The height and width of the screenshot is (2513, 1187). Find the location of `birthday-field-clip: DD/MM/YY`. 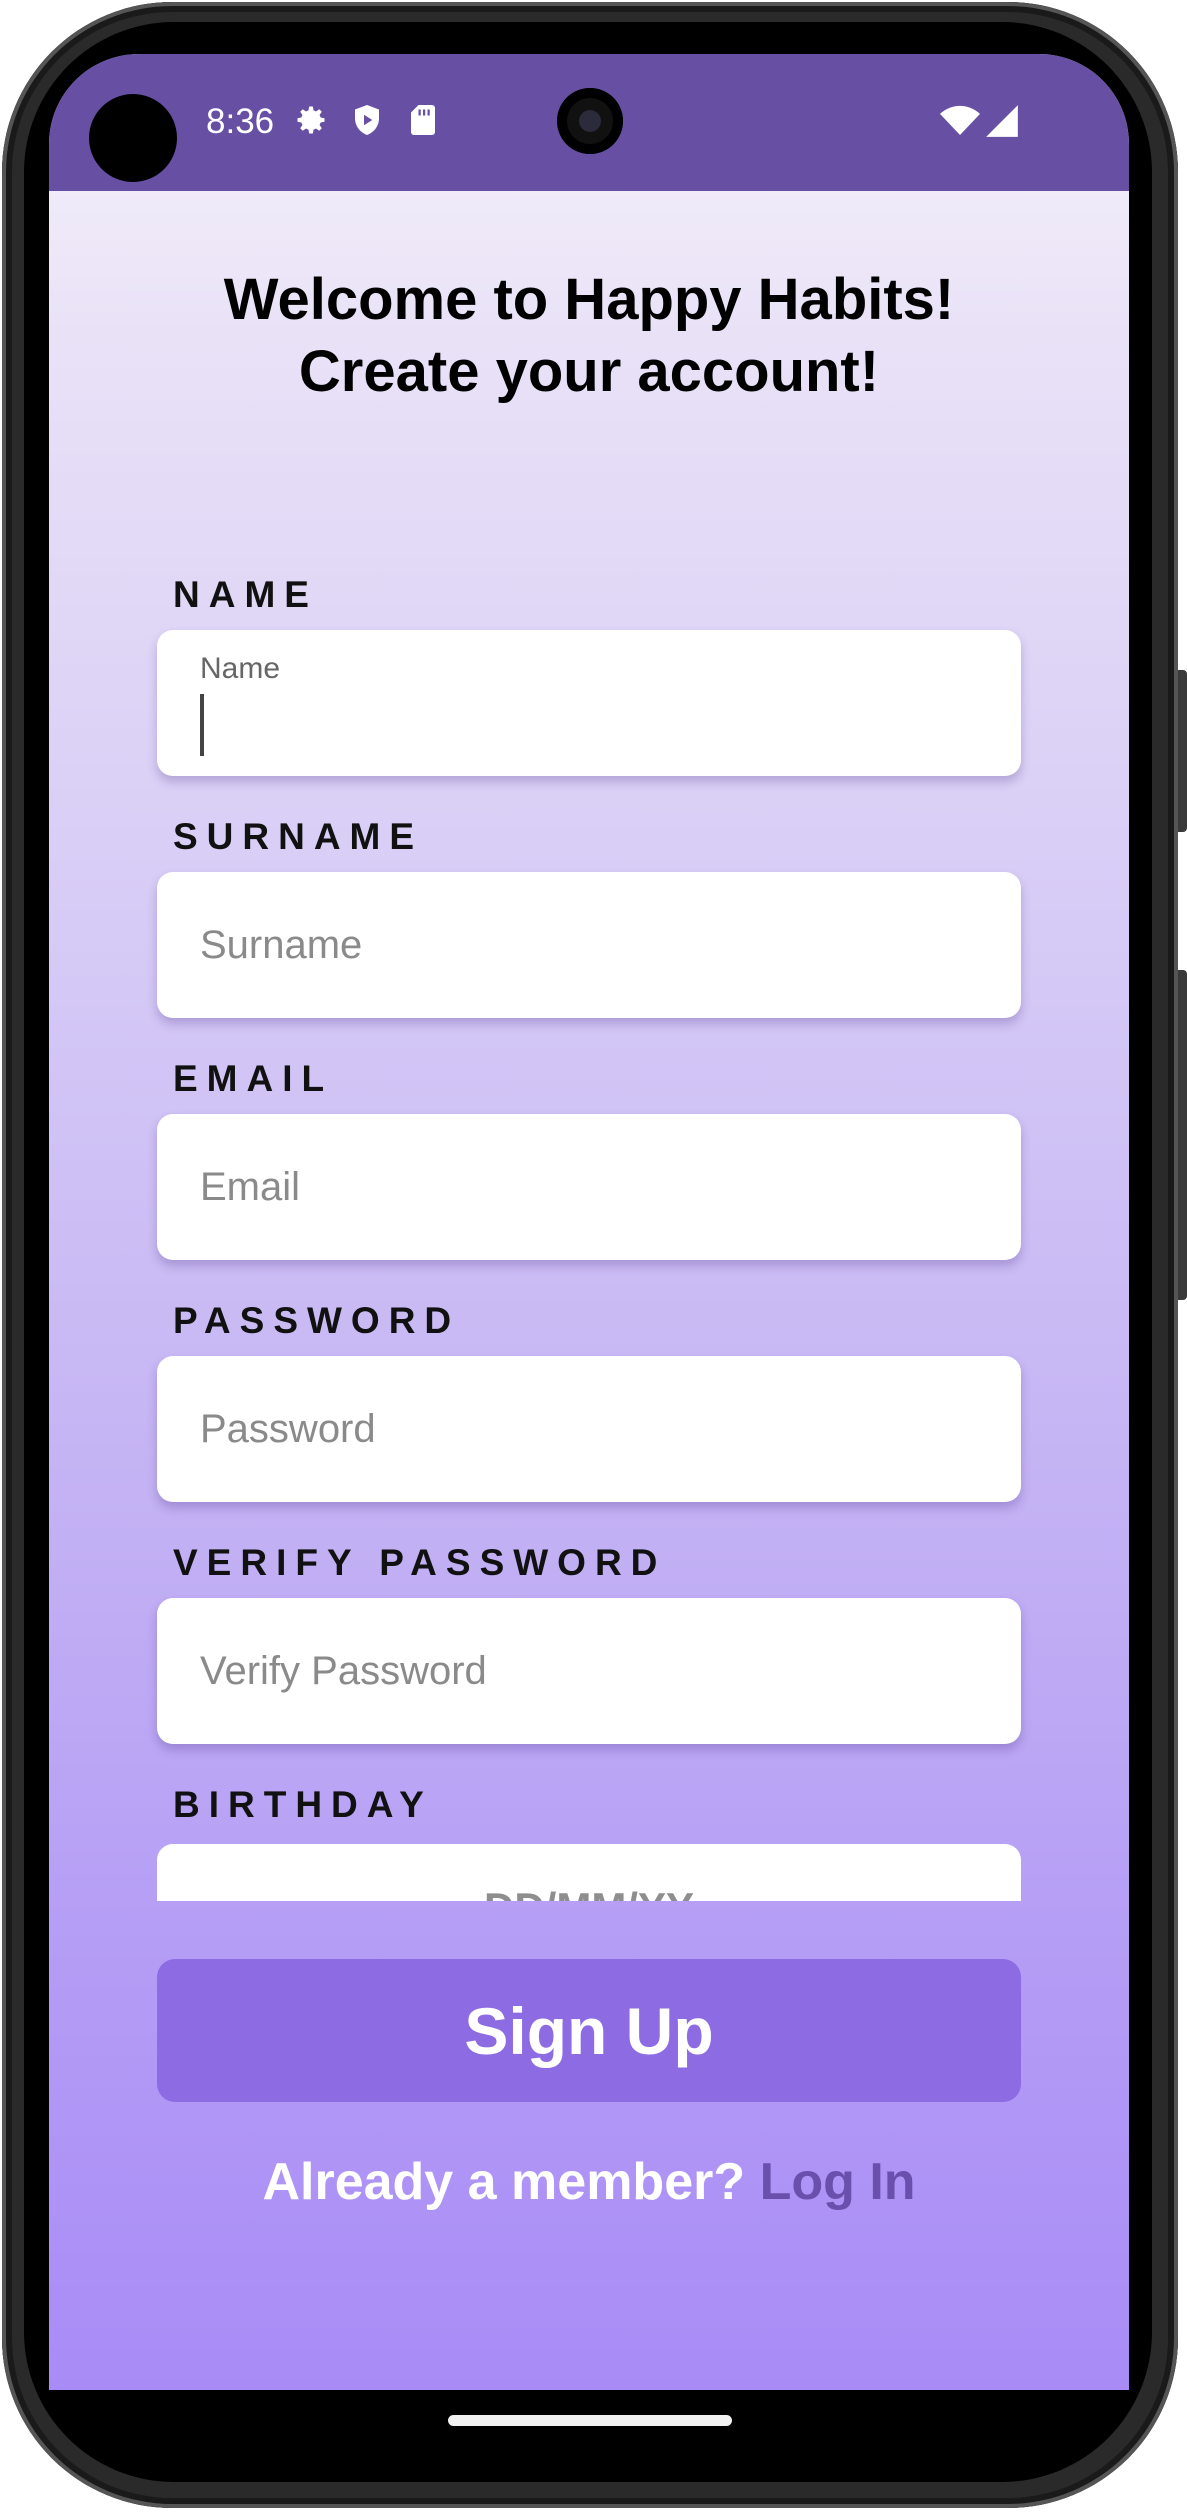

birthday-field-clip: DD/MM/YY is located at coordinates (589, 1872).